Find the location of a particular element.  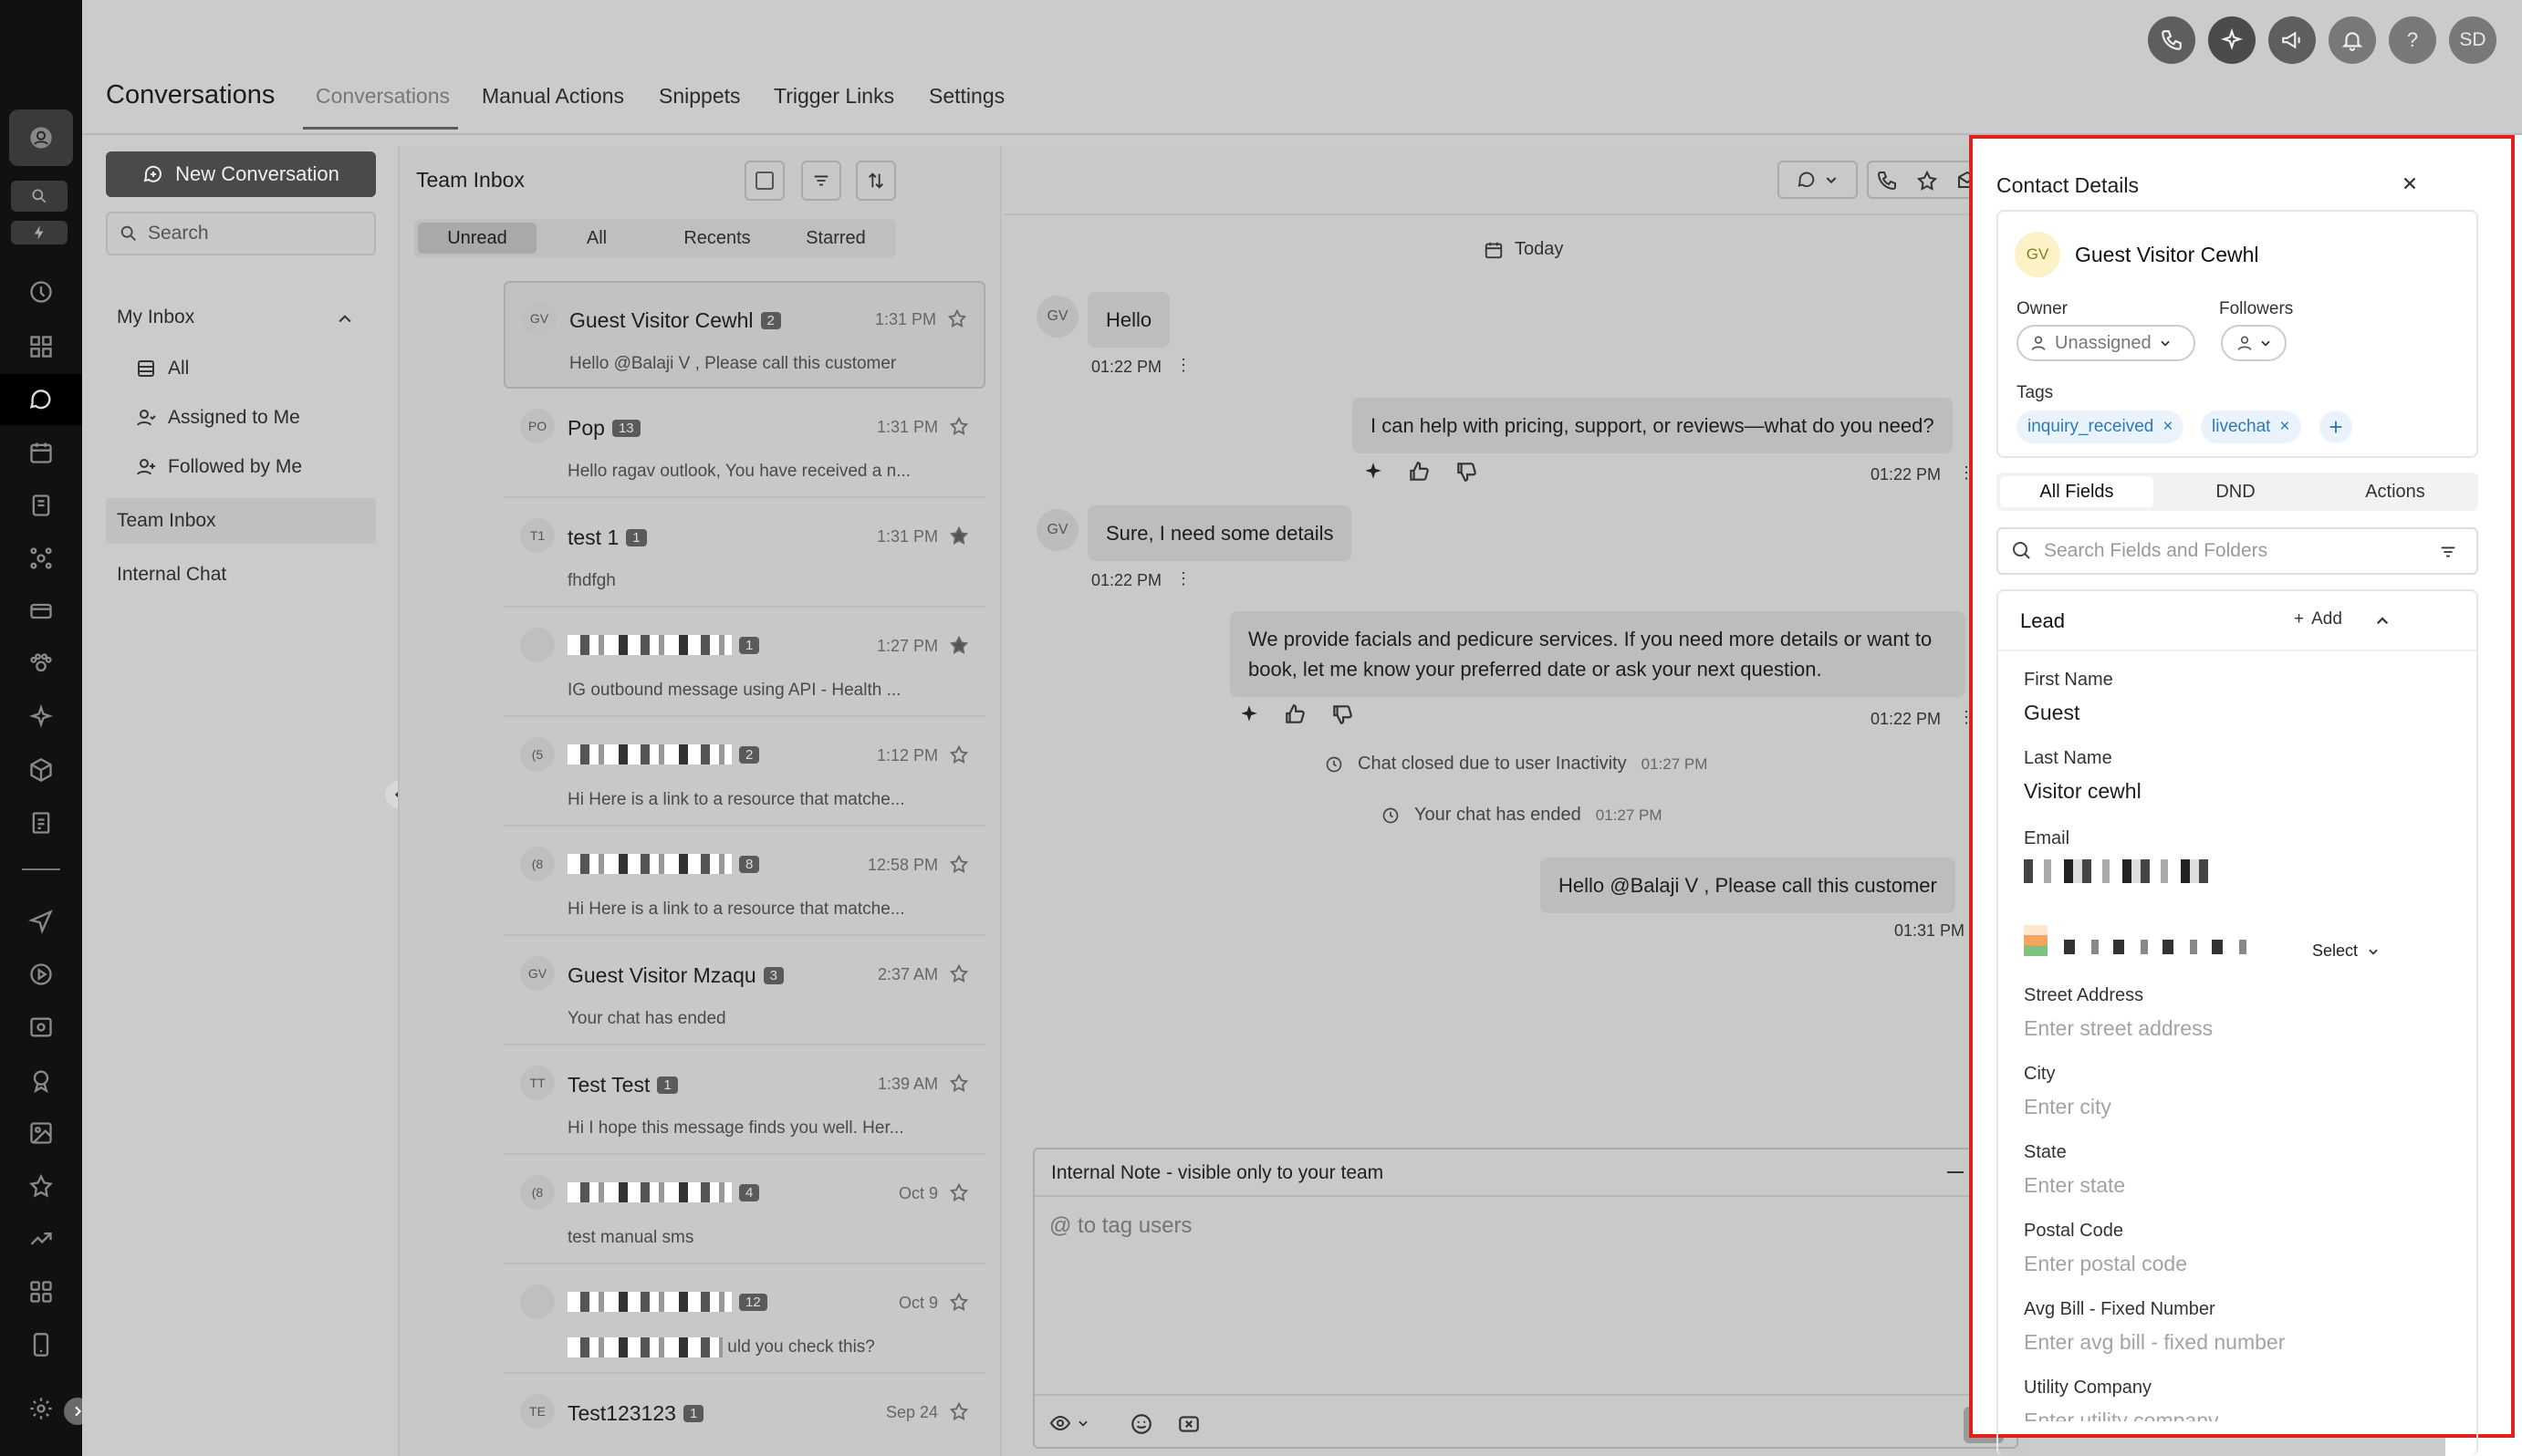

contacts-book-icon is located at coordinates (41, 505).